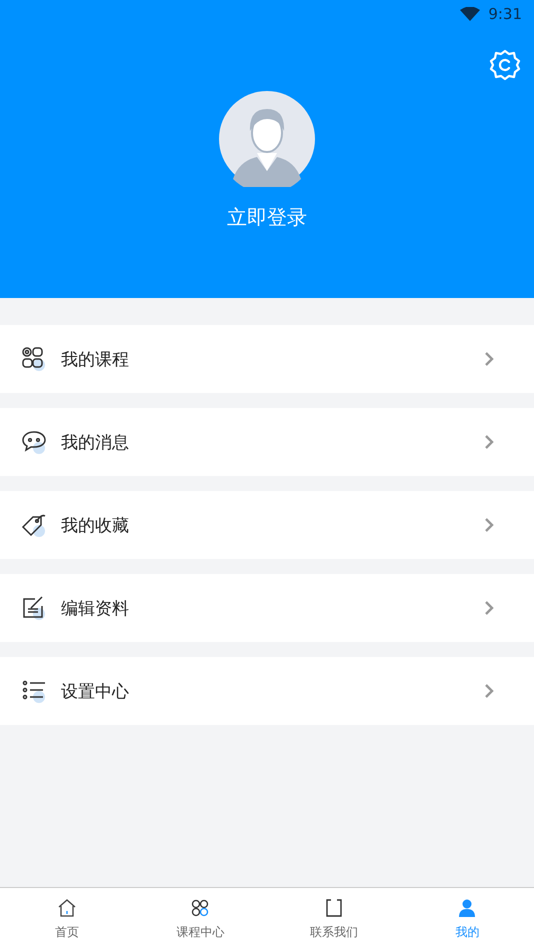  Describe the element at coordinates (467, 908) in the screenshot. I see `person-icon` at that location.